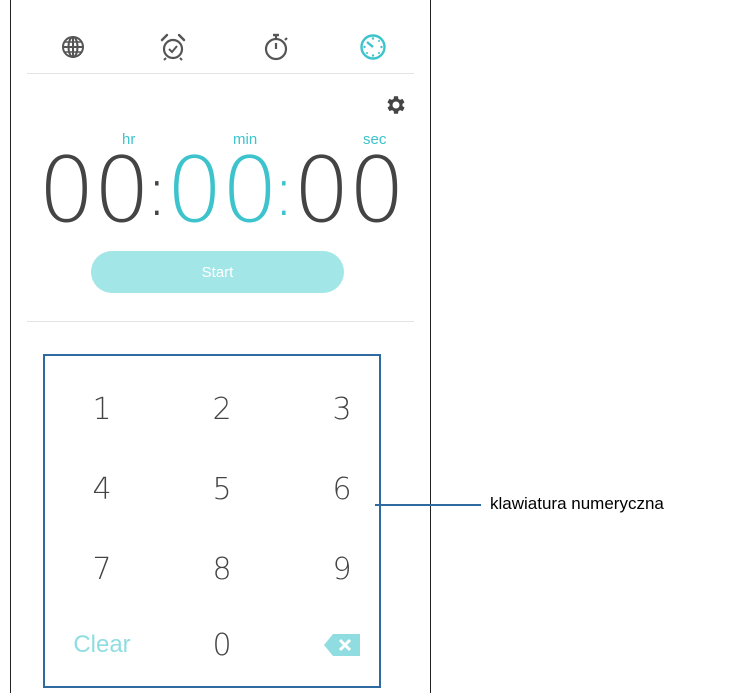 The height and width of the screenshot is (693, 732). I want to click on minutes-display: 00, so click(222, 191).